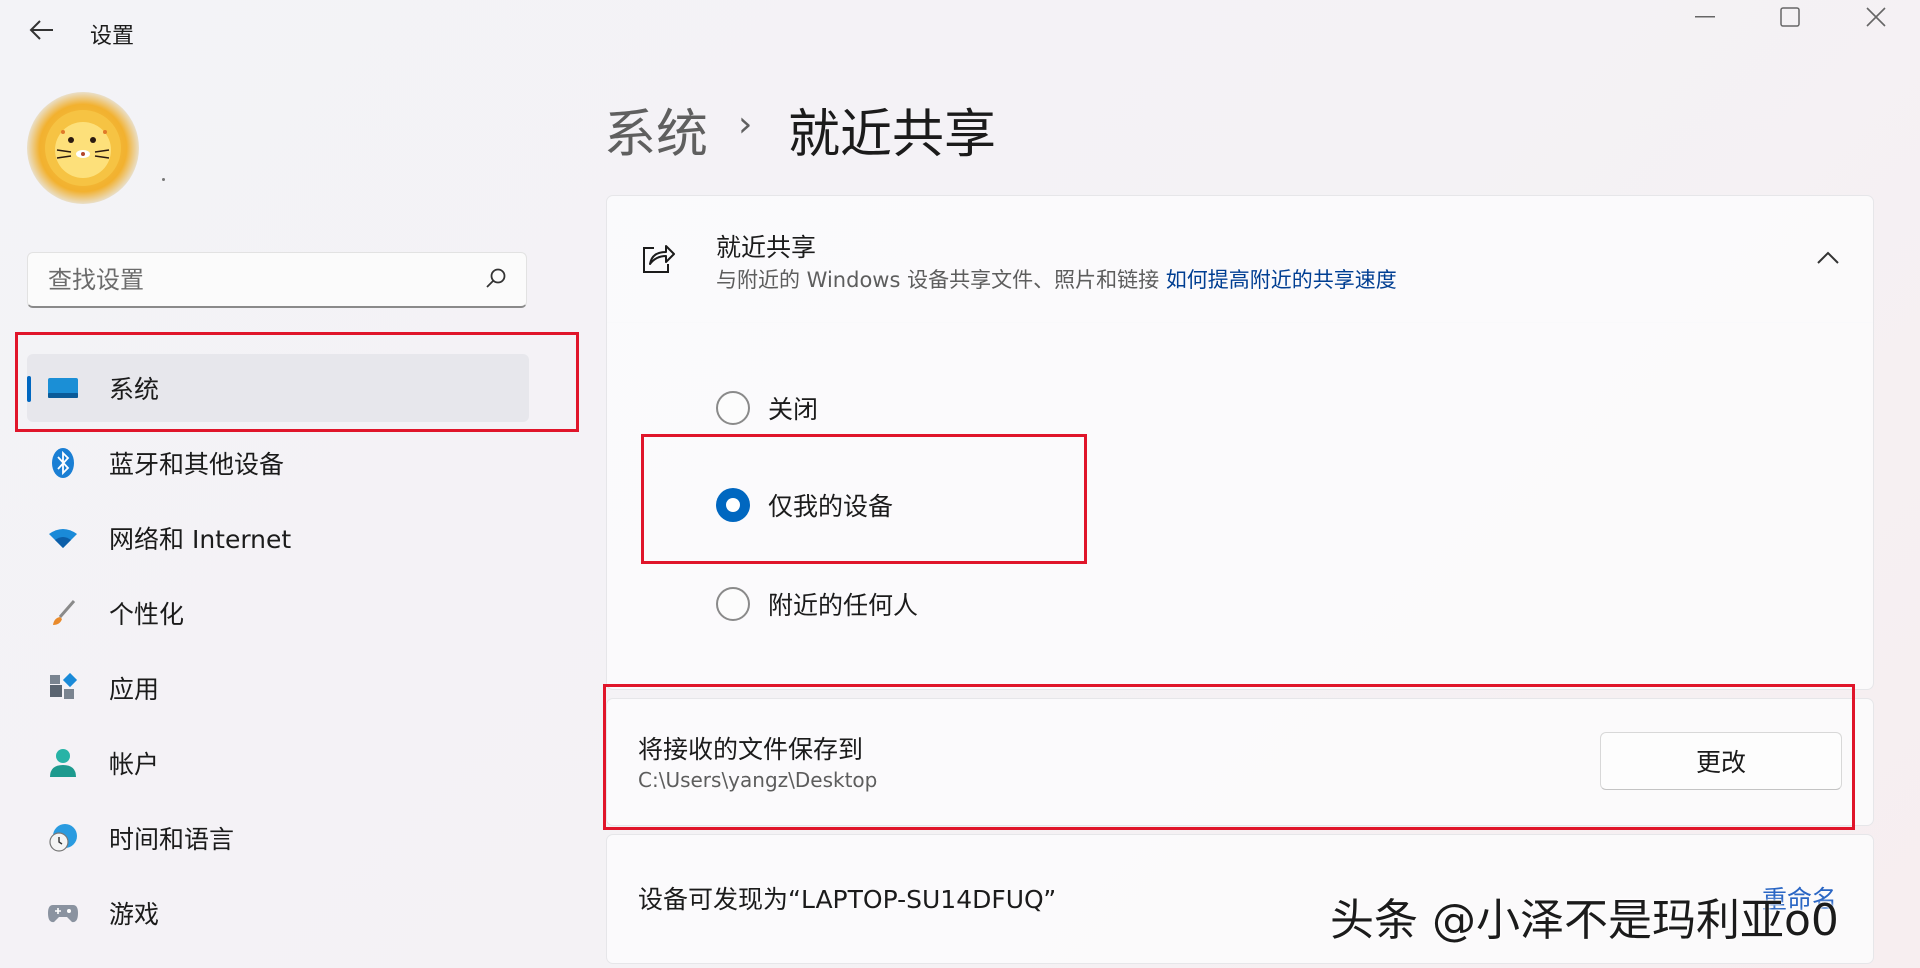 The width and height of the screenshot is (1920, 968). I want to click on apps-icon, so click(63, 688).